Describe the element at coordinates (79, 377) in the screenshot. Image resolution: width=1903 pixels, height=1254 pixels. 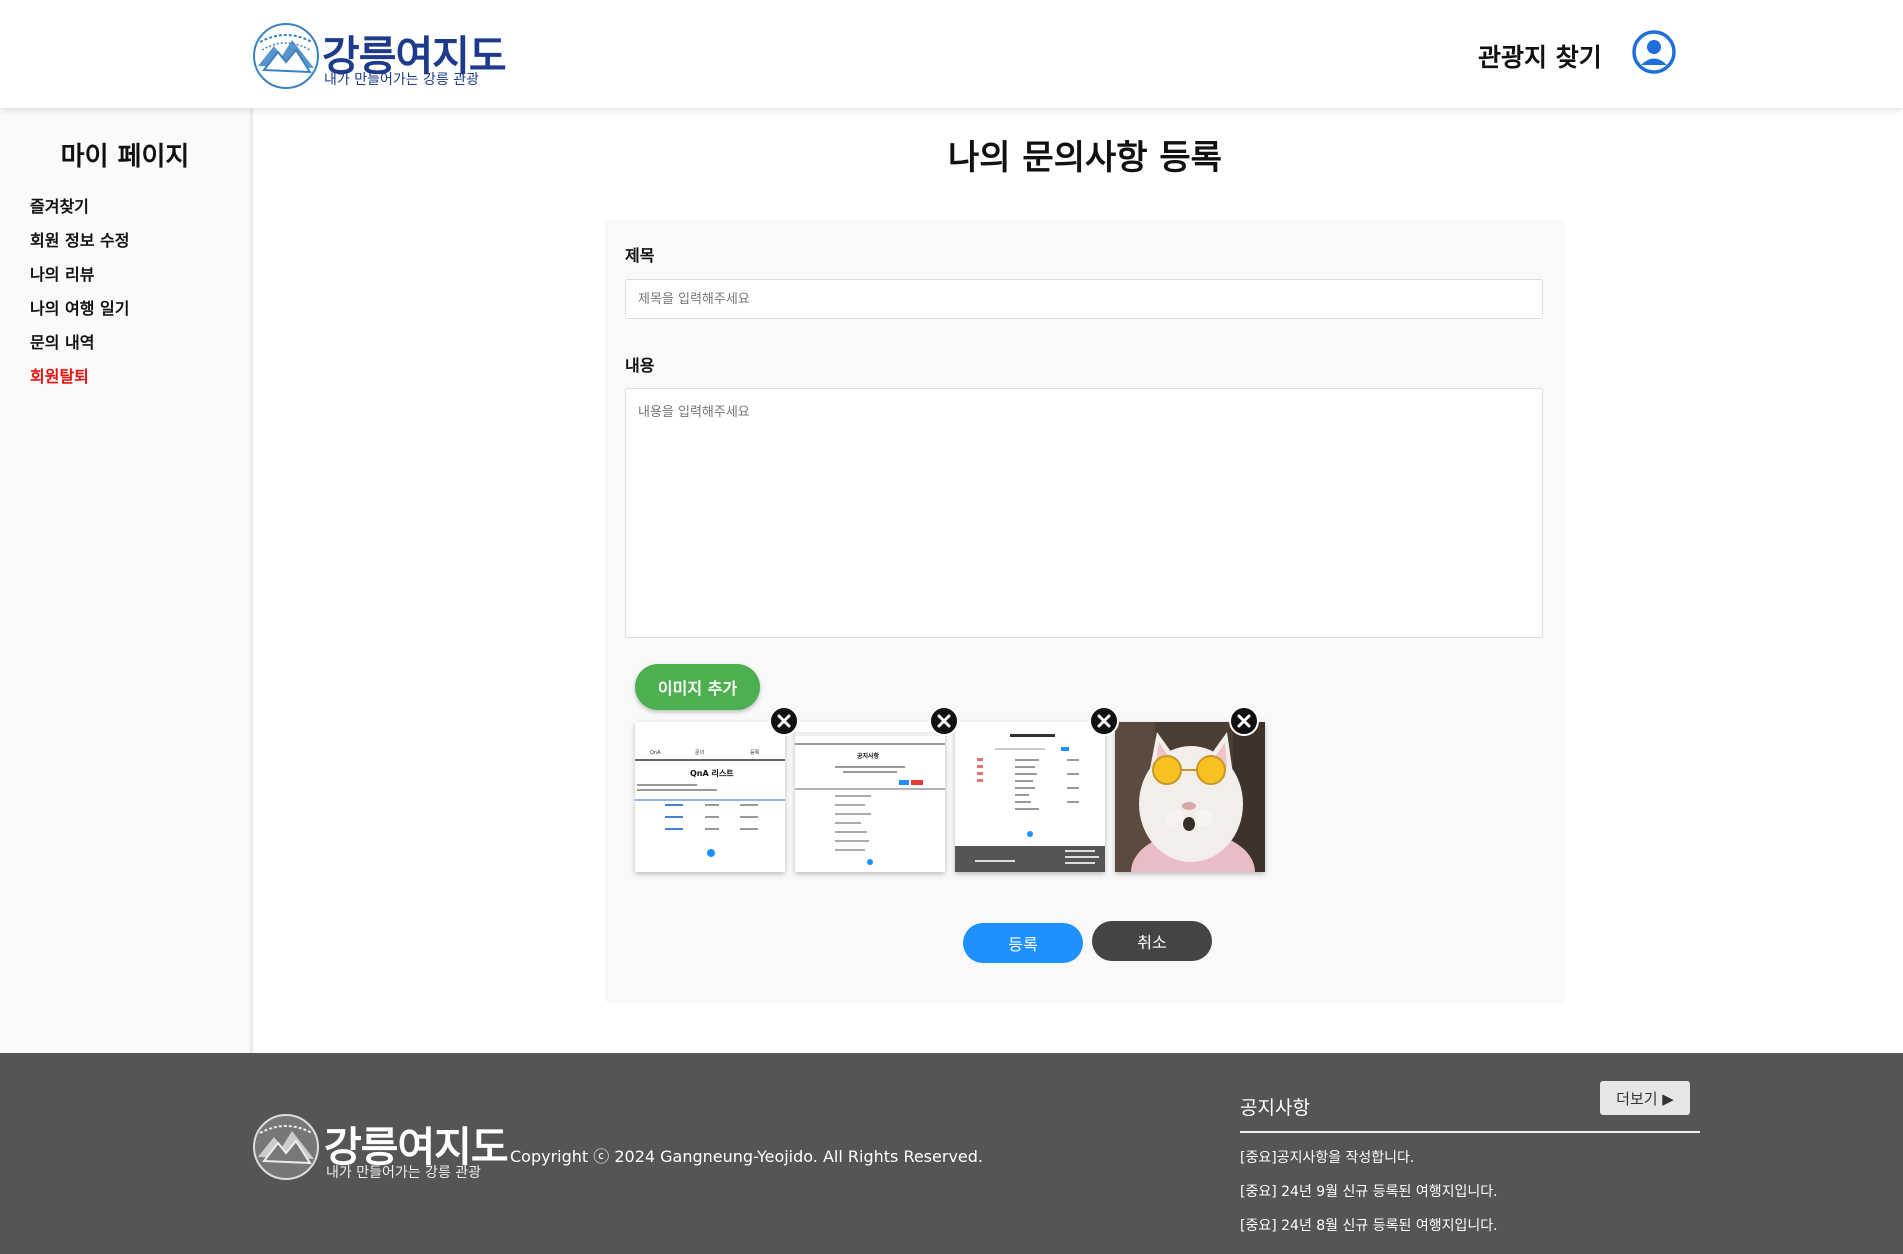
I see `sidebar-item-withdraw: 회원탈퇴` at that location.